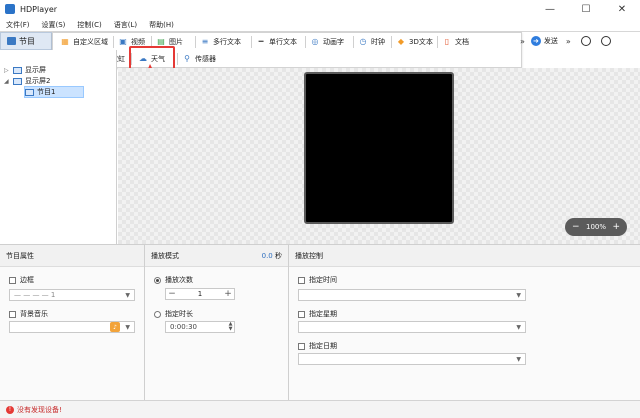 The image size is (640, 418). Describe the element at coordinates (323, 346) in the screenshot. I see `specified-date-label: 指定日期` at that location.